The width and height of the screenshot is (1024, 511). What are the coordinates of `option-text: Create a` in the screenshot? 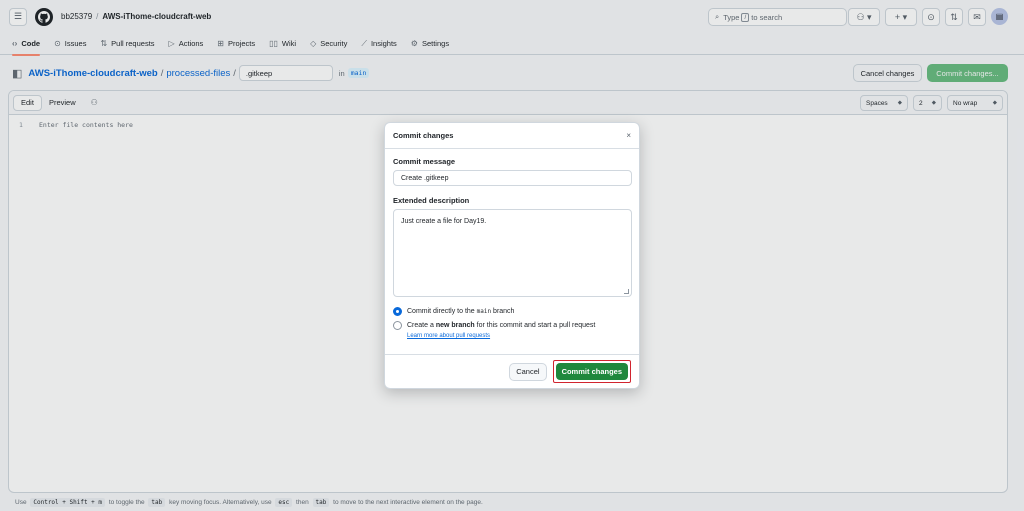 It's located at (420, 325).